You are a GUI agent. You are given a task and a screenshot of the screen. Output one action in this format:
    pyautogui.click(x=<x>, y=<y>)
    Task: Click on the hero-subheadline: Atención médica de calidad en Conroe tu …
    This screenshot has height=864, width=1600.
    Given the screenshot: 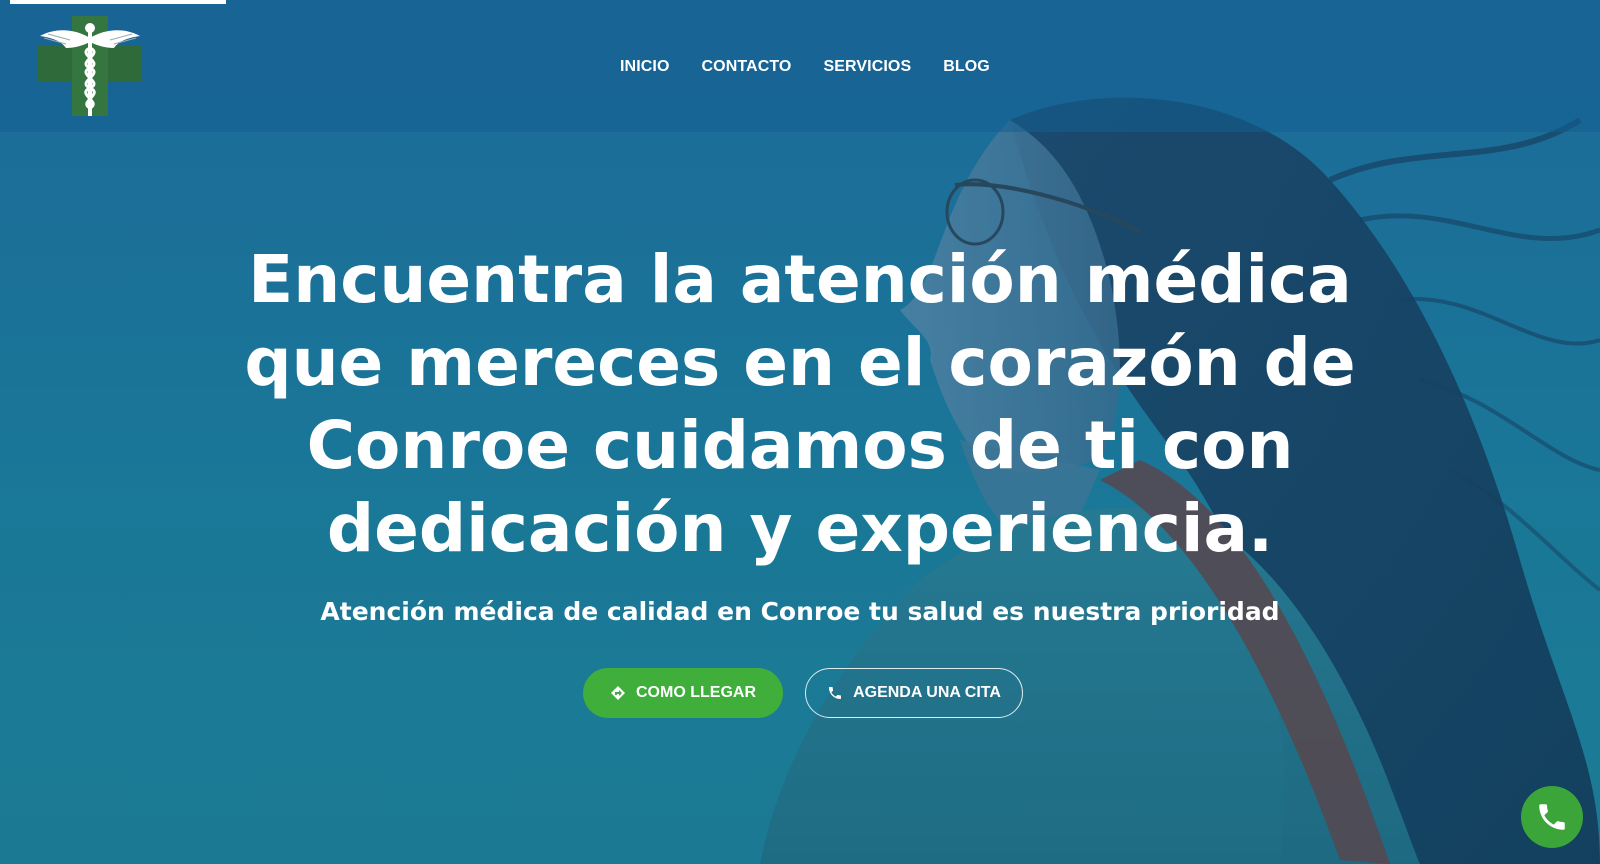 What is the action you would take?
    pyautogui.click(x=800, y=611)
    